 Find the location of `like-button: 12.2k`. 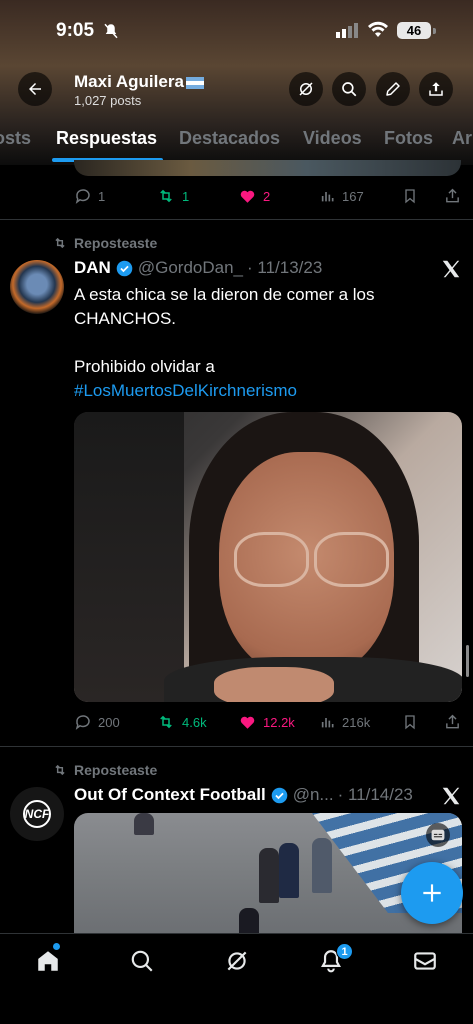

like-button: 12.2k is located at coordinates (266, 722).